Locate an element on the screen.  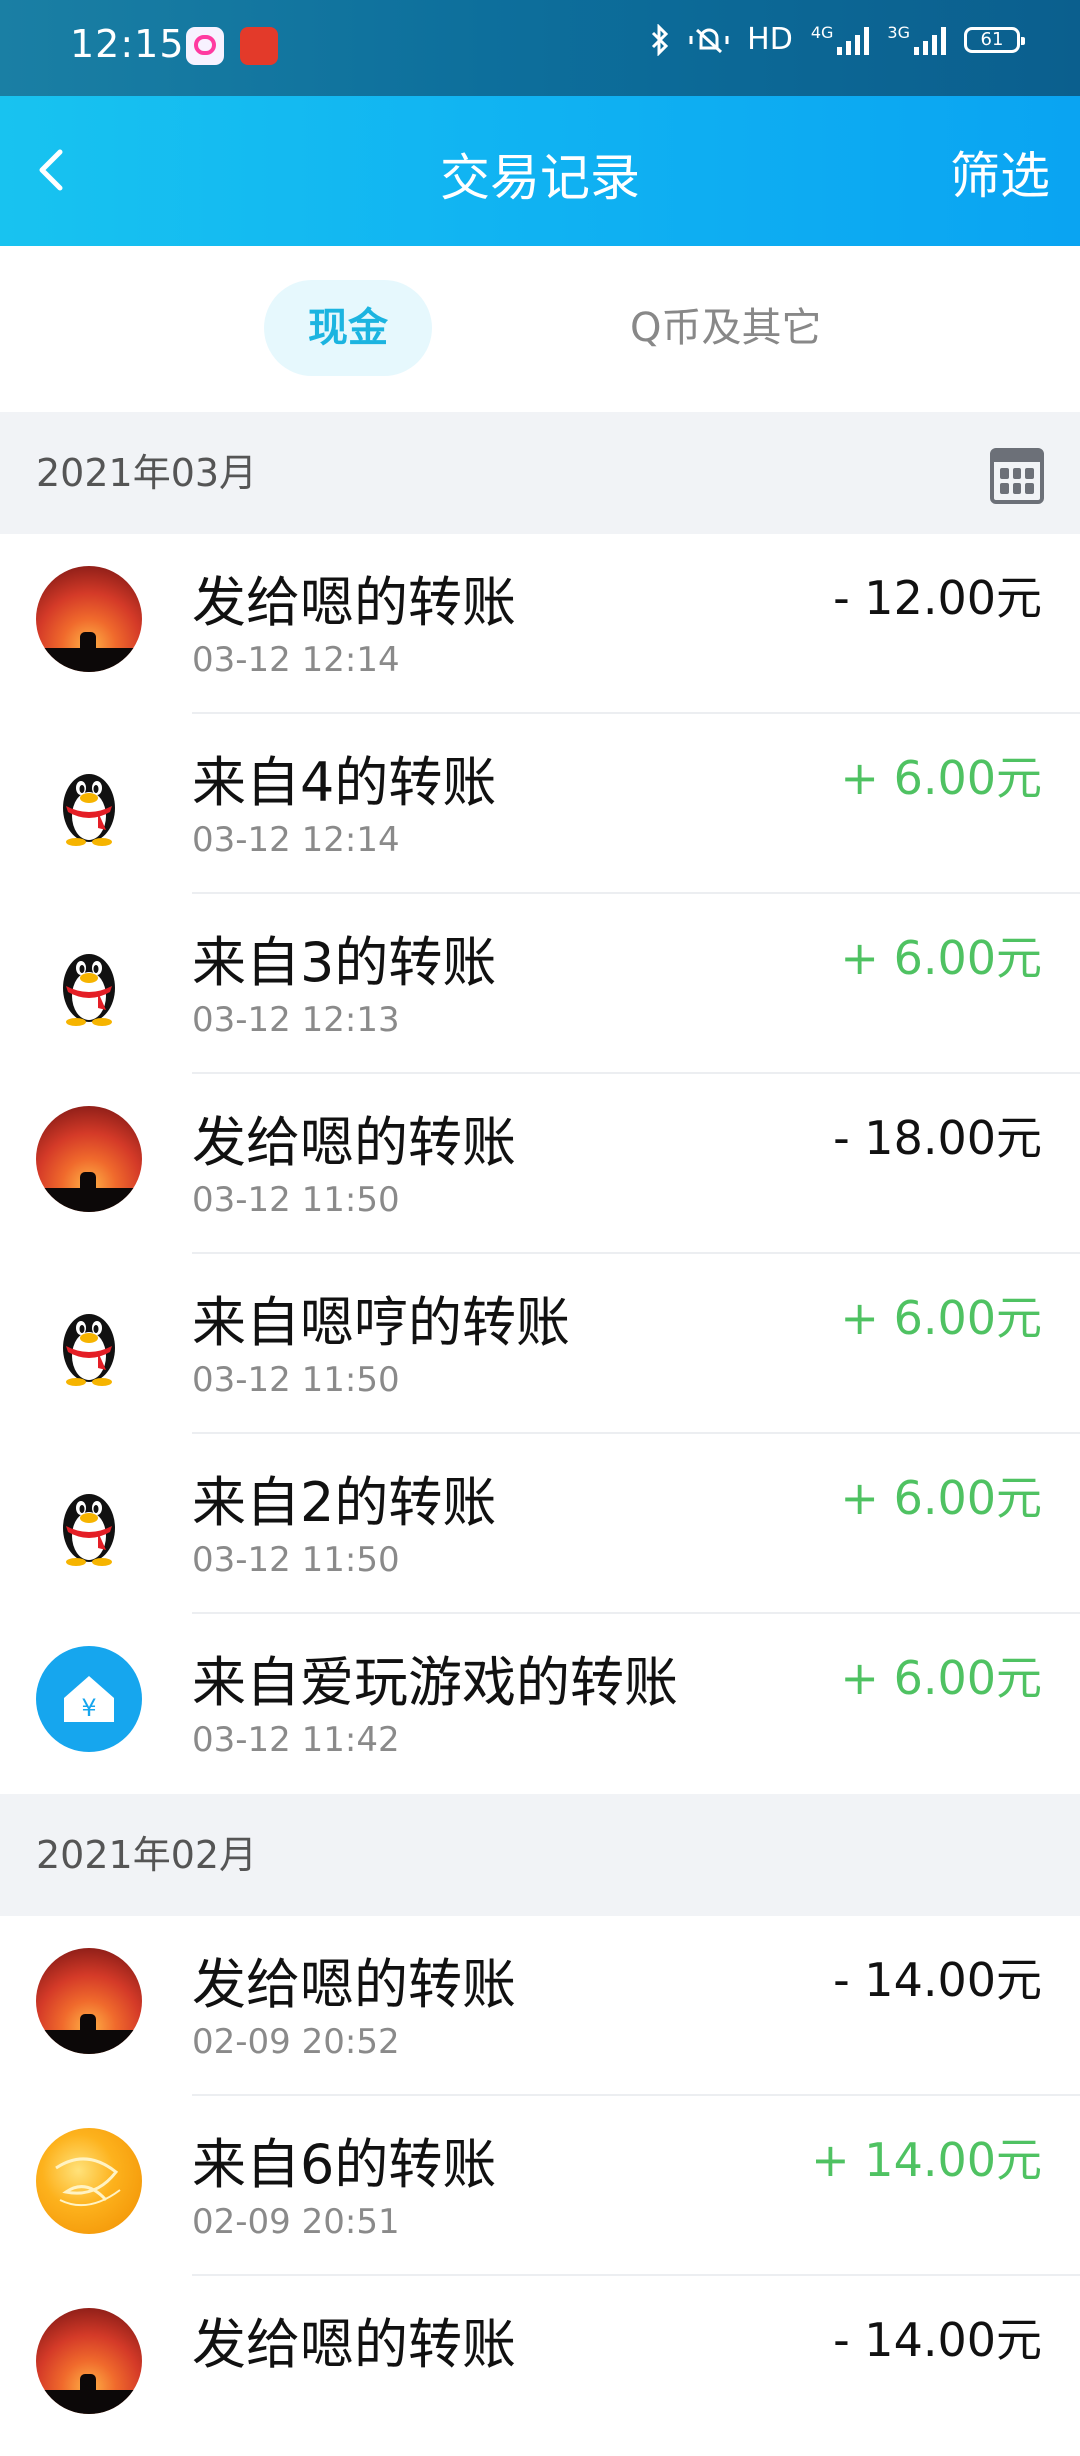
transaction-amount: - 18.00元 is located at coordinates (937, 1138).